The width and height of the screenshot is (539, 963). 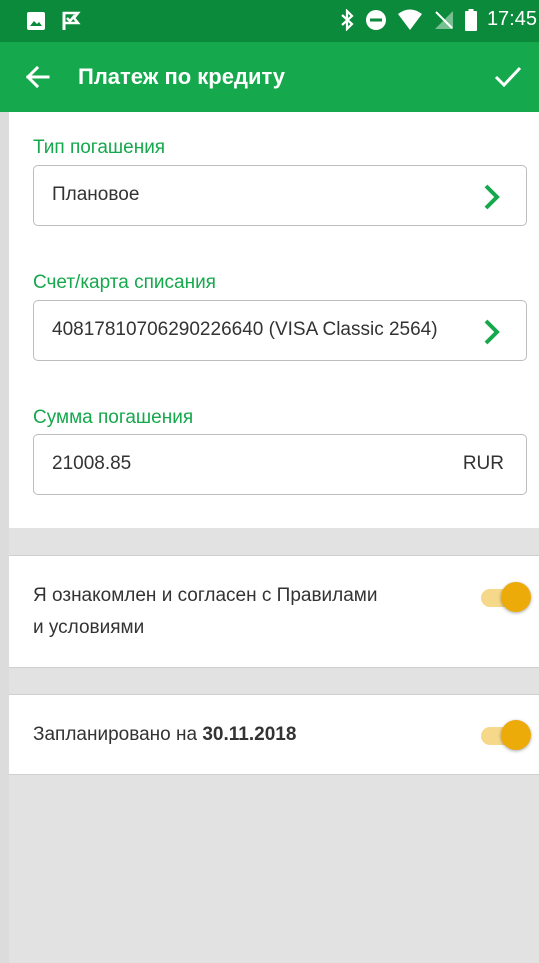 I want to click on app-bar: Платеж по кредиту, so click(x=269, y=77).